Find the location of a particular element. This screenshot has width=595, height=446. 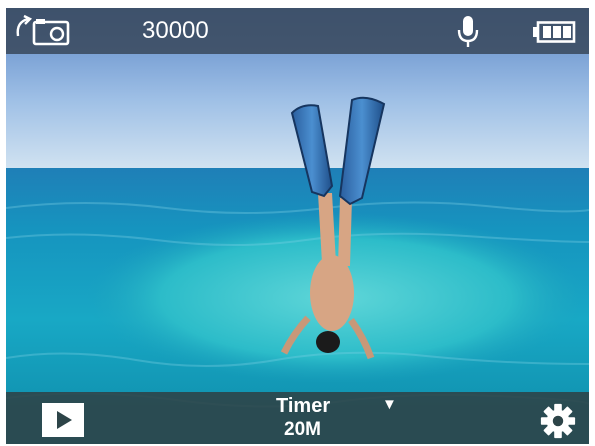

gear-icon is located at coordinates (558, 421).